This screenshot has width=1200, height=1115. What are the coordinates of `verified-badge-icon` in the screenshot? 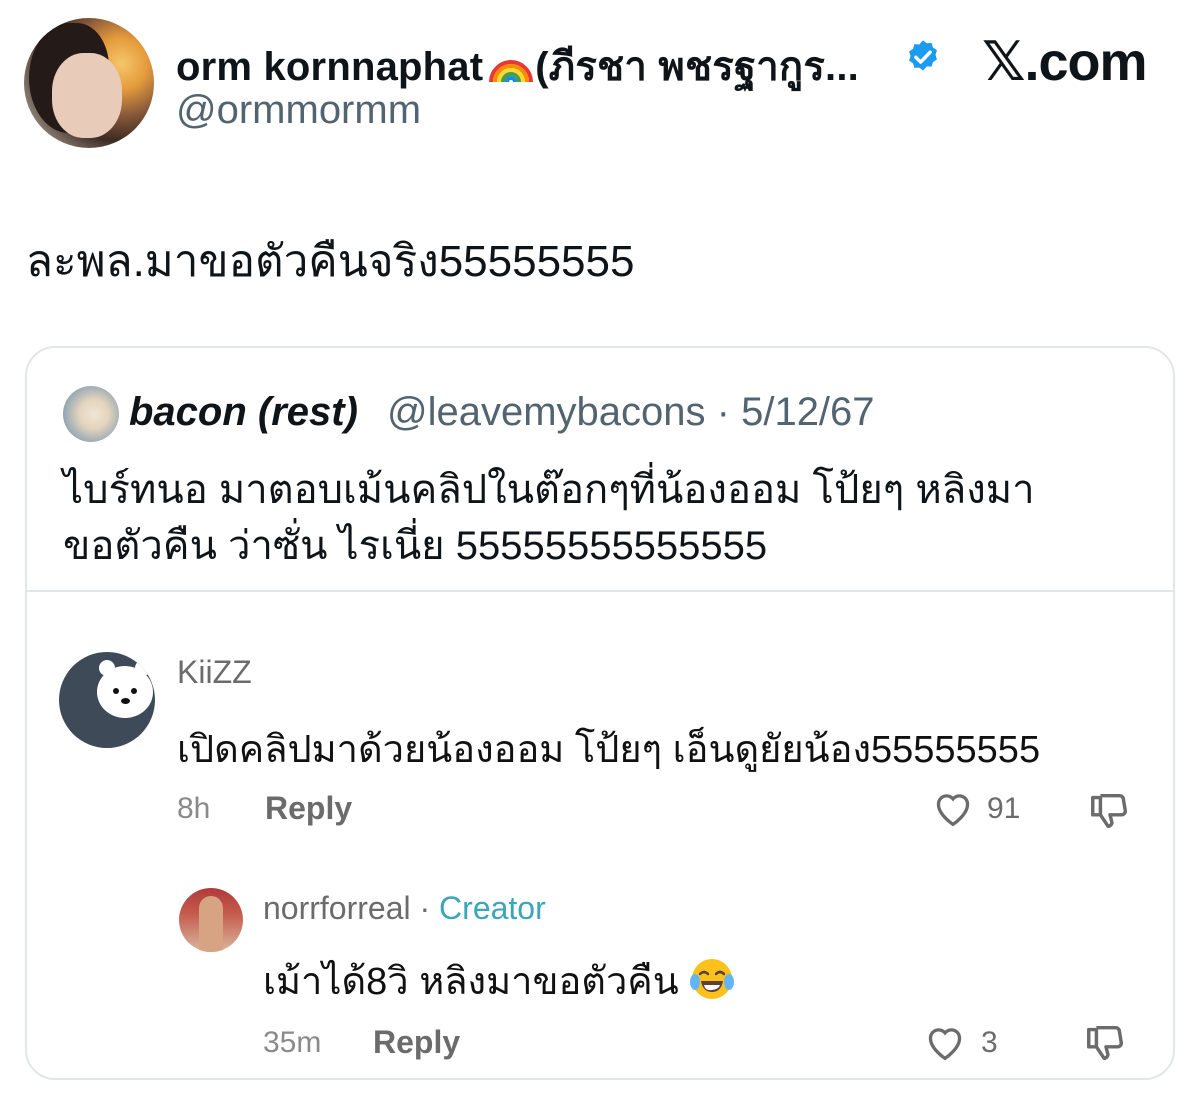 It's located at (923, 55).